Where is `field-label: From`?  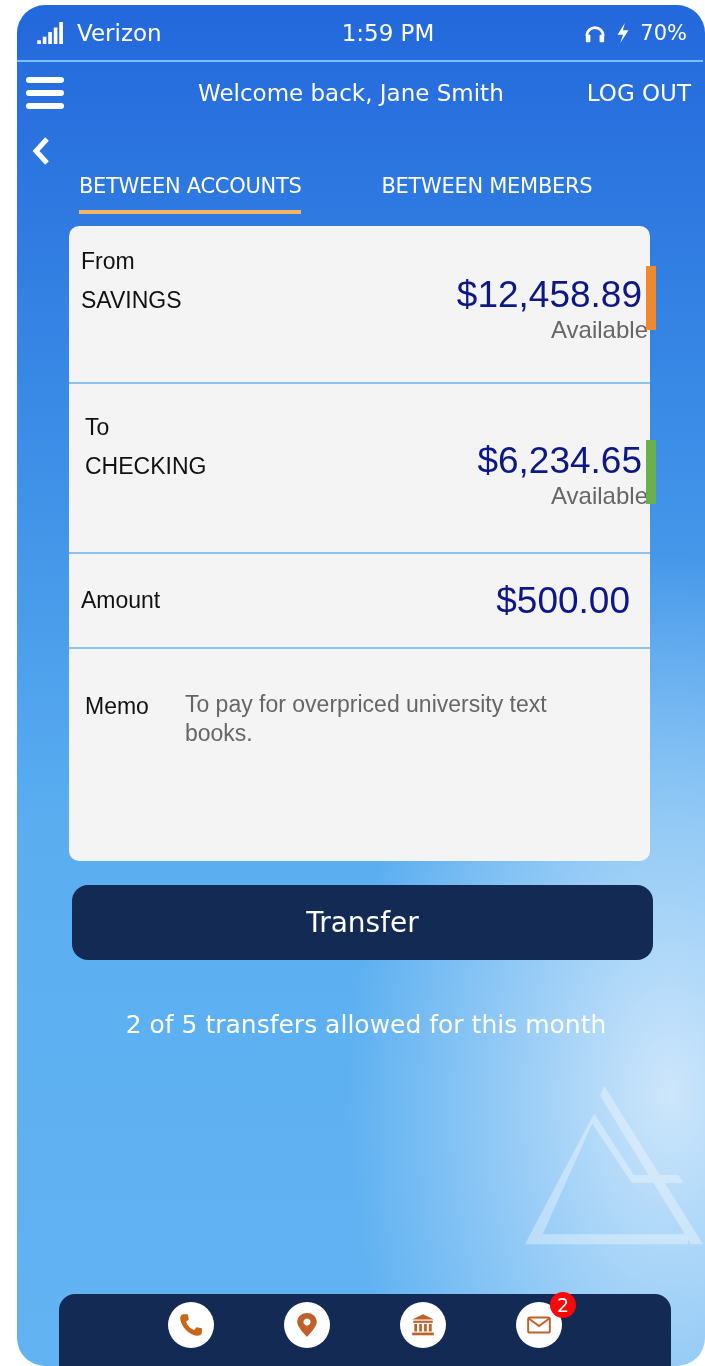 field-label: From is located at coordinates (108, 261).